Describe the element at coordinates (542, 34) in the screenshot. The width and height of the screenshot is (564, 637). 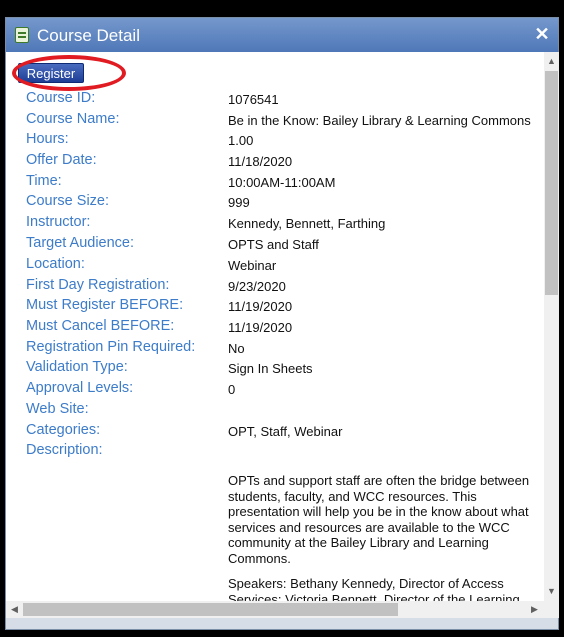
I see `close-icon: ✕` at that location.